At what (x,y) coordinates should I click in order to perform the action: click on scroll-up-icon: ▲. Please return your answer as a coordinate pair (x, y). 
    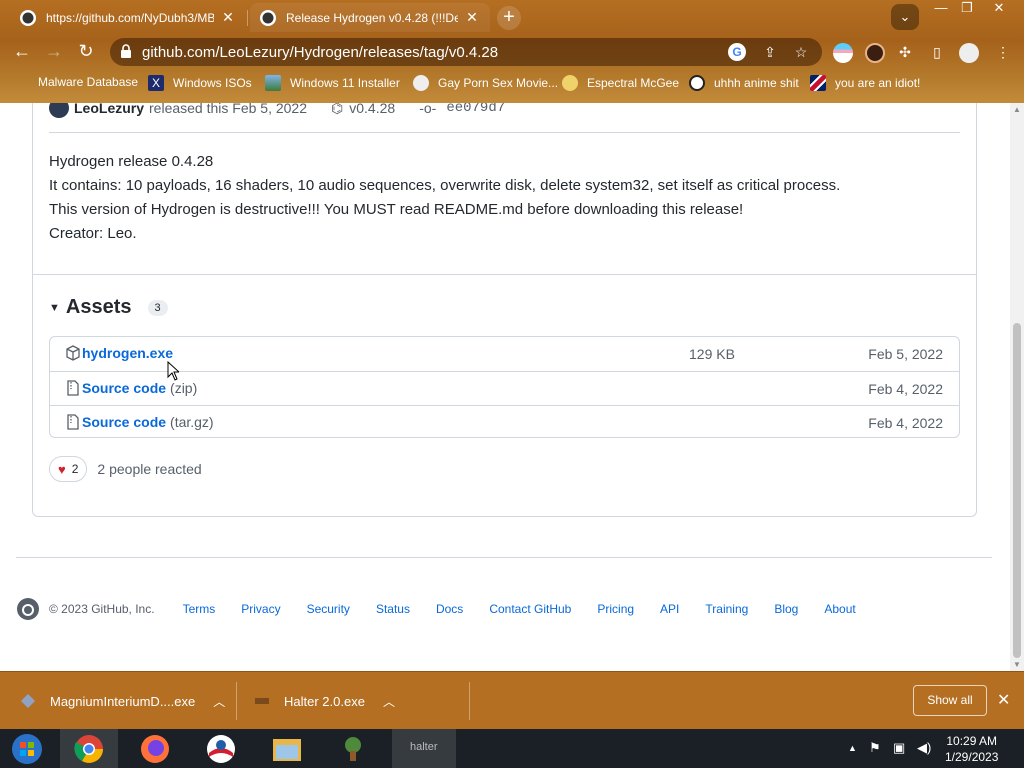
    Looking at the image, I should click on (1017, 109).